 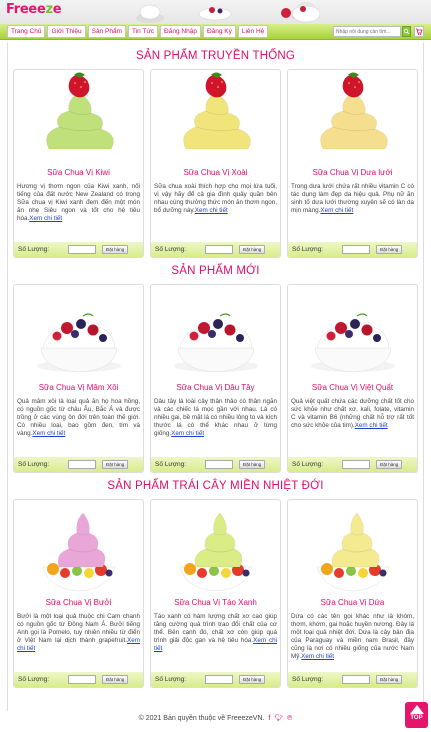 I want to click on section-title: SẢN PHẨM MỚI, so click(x=215, y=271).